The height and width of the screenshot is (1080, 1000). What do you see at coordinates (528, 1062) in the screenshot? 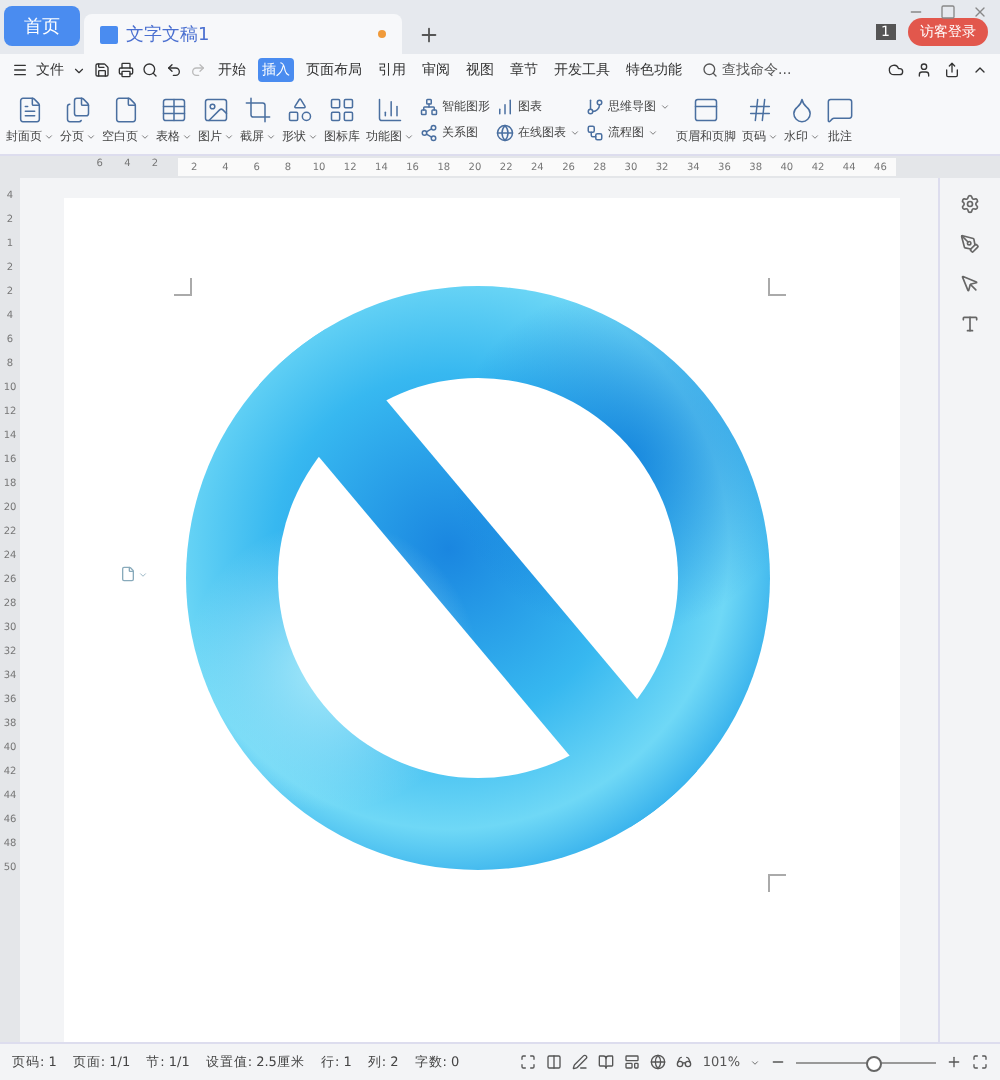
I see `fullscreen-icon` at bounding box center [528, 1062].